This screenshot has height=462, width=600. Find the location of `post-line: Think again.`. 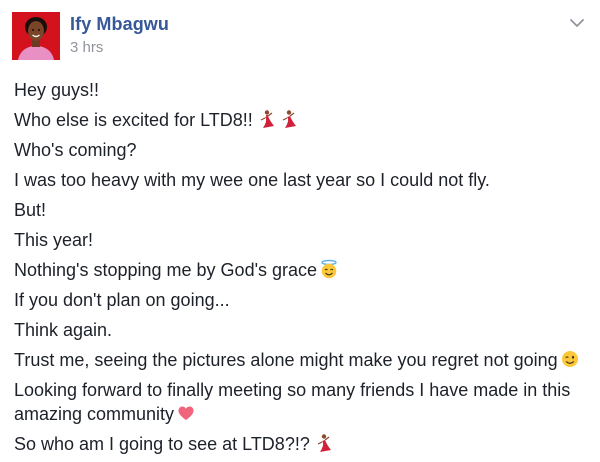

post-line: Think again. is located at coordinates (63, 330).